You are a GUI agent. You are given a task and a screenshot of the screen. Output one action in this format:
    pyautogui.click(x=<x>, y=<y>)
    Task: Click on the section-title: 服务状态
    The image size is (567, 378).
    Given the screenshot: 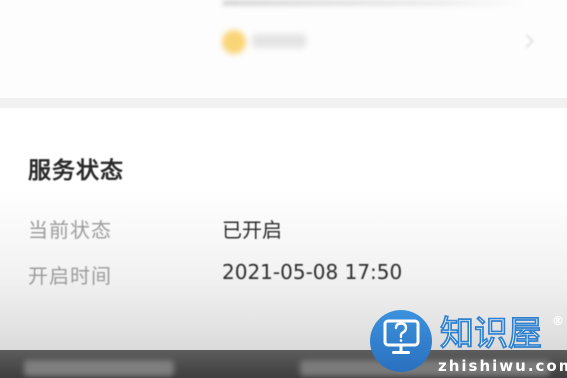 What is the action you would take?
    pyautogui.click(x=76, y=171)
    